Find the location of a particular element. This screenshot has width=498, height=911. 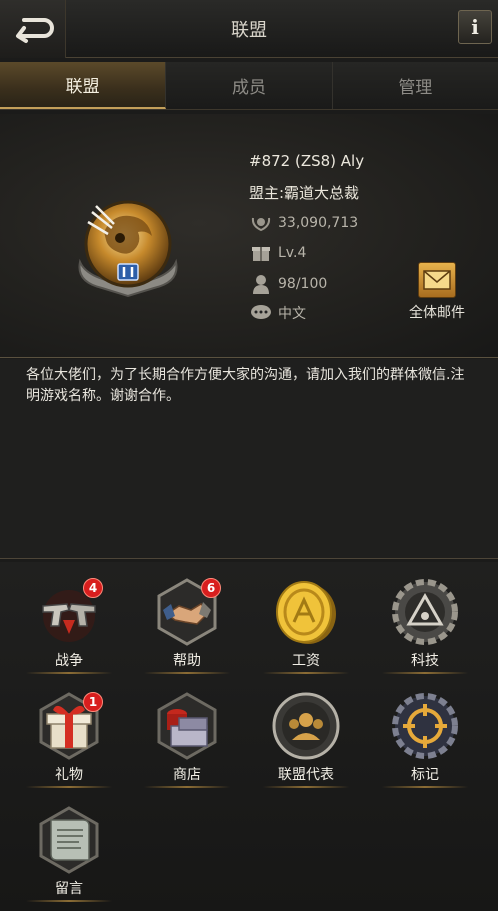

mass-mail-button: 全体邮件 is located at coordinates (437, 292).